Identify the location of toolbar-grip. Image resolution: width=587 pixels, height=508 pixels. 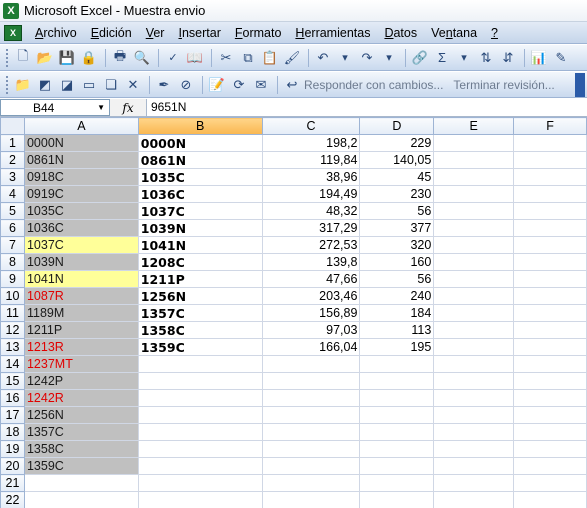
(7, 84).